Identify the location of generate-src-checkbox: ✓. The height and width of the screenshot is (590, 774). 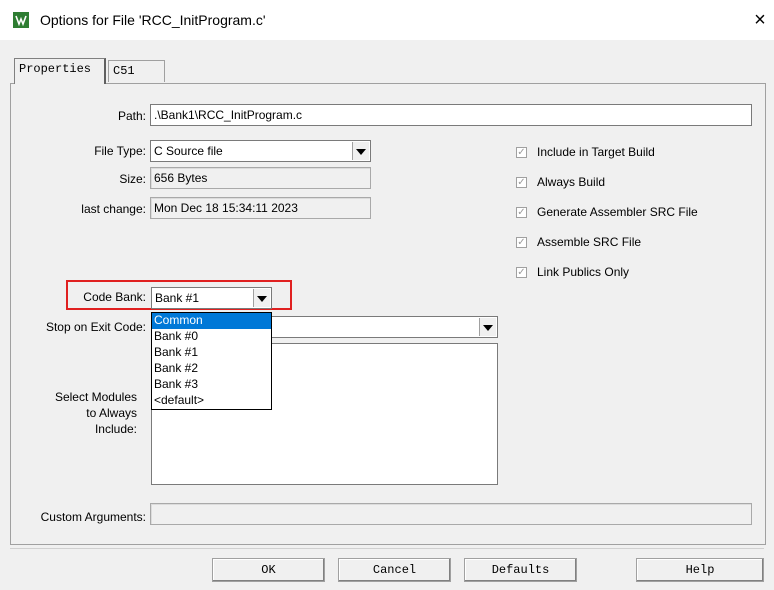
(521, 212).